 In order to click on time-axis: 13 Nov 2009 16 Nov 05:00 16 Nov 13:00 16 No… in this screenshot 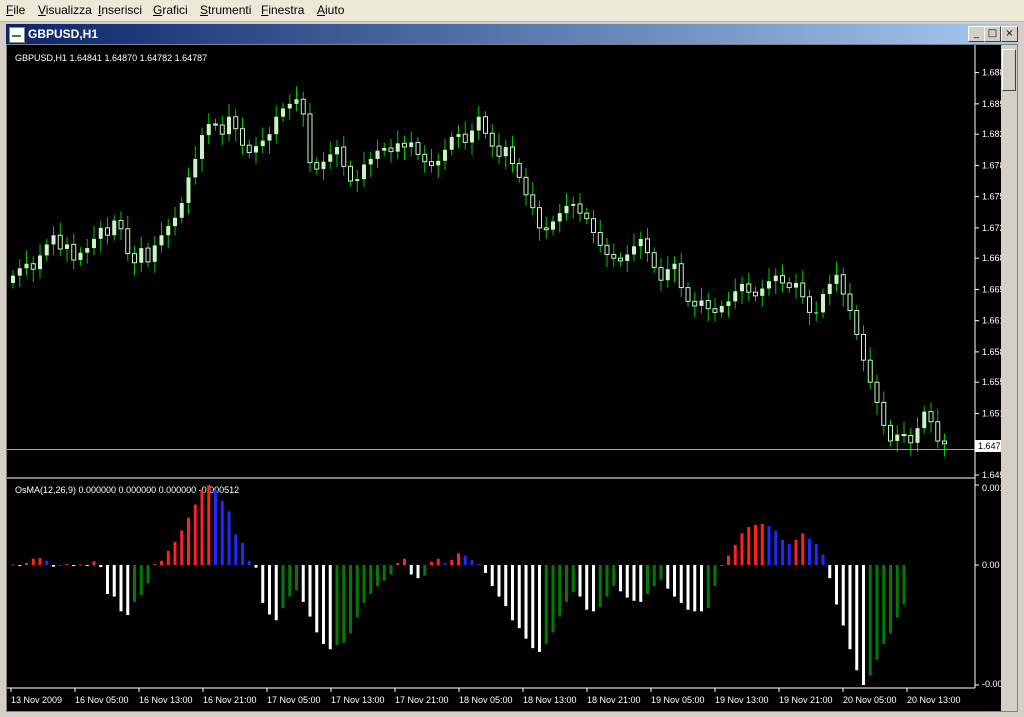, I will do `click(485, 696)`.